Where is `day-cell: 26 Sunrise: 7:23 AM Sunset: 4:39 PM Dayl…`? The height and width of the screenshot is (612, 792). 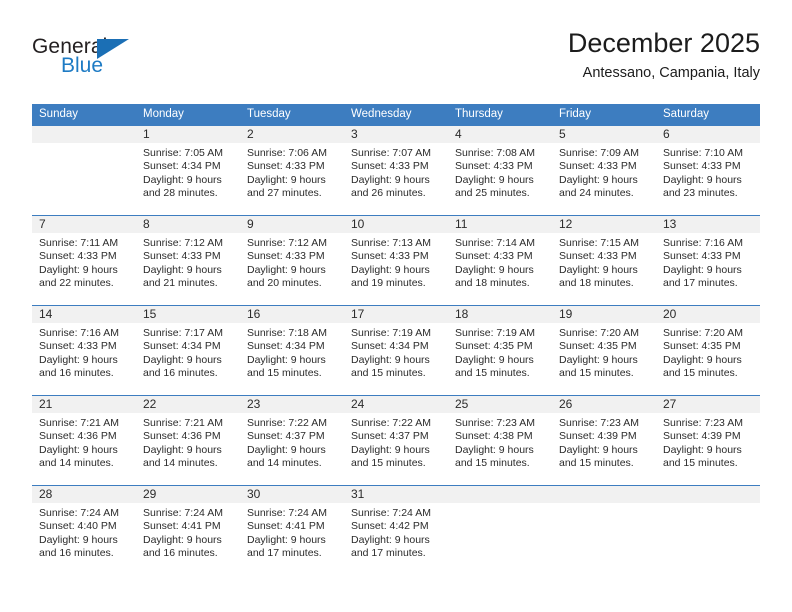
day-cell: 26 Sunrise: 7:23 AM Sunset: 4:39 PM Dayl… is located at coordinates (604, 440).